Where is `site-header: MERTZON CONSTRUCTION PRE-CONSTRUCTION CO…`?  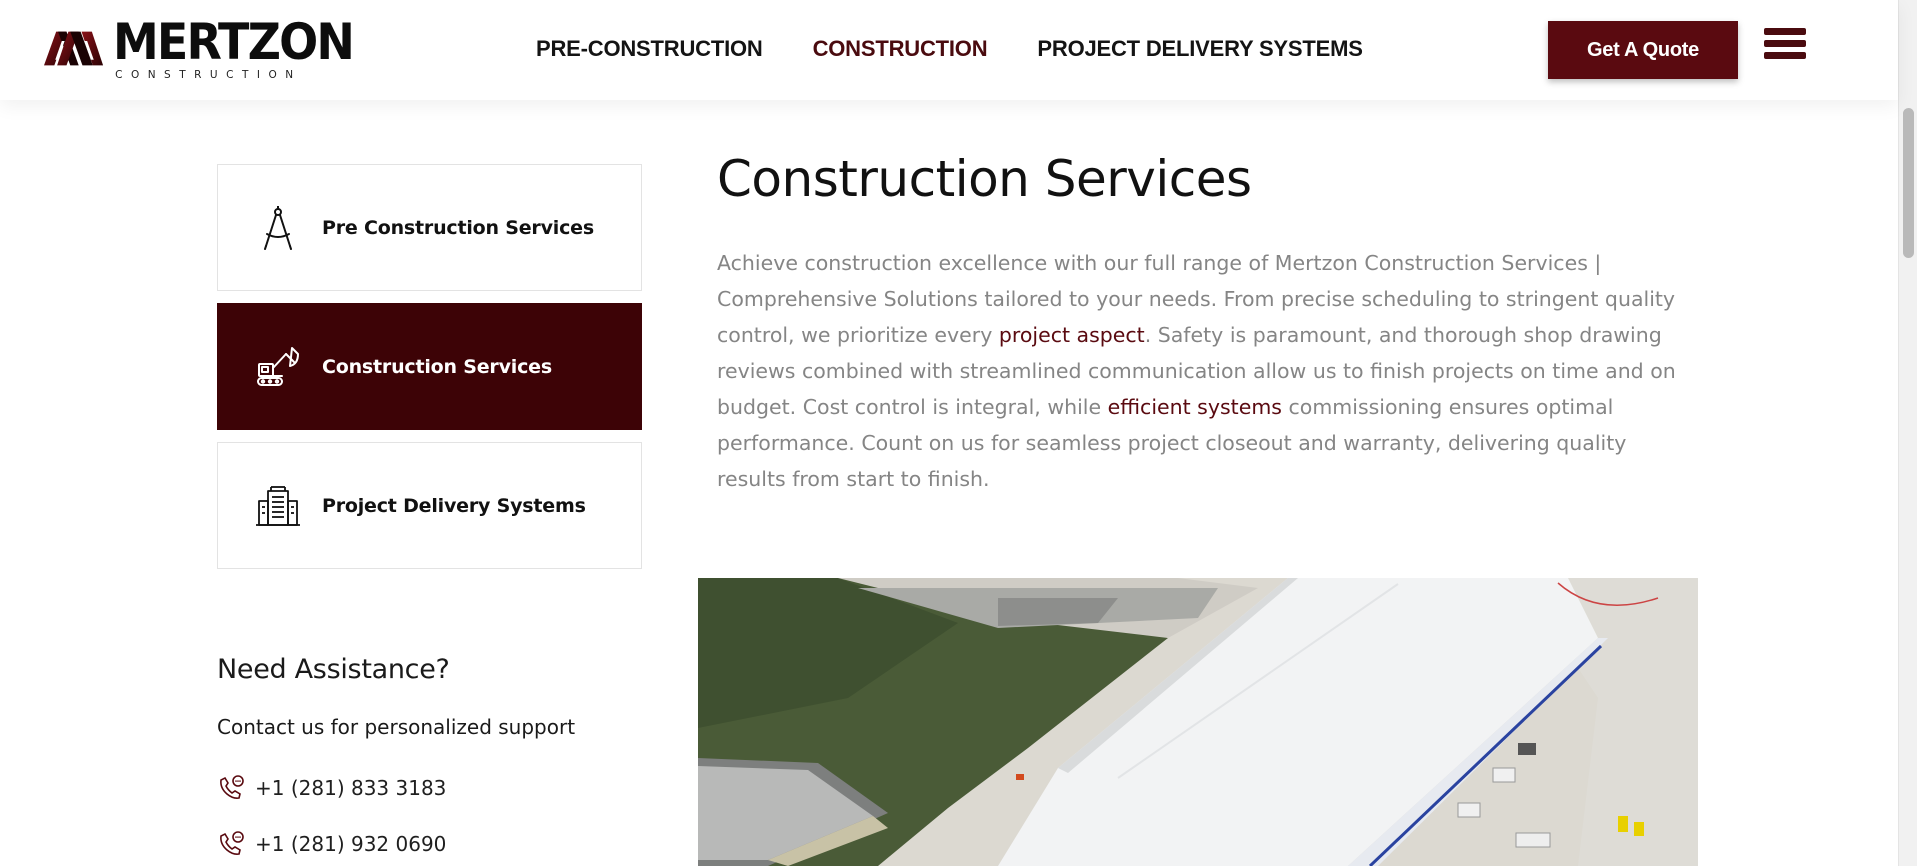 site-header: MERTZON CONSTRUCTION PRE-CONSTRUCTION CO… is located at coordinates (949, 50).